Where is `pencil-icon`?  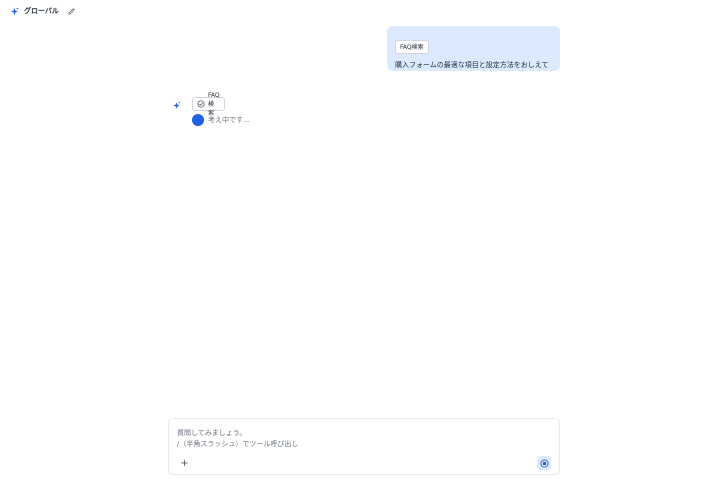
pencil-icon is located at coordinates (71, 11).